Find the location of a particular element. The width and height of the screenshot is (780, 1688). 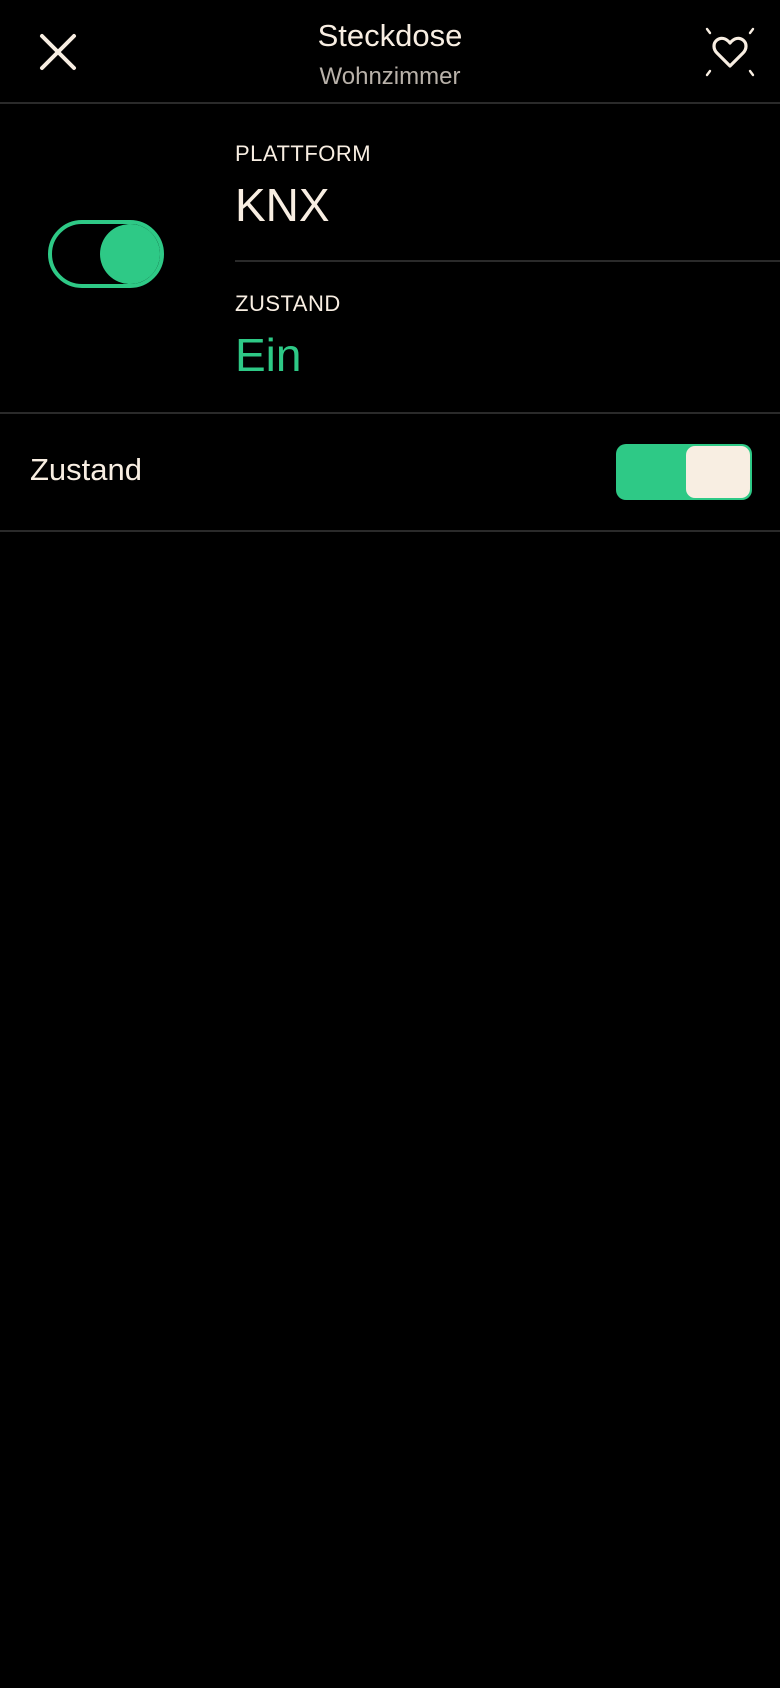

heart-sparkle-icon is located at coordinates (730, 52).